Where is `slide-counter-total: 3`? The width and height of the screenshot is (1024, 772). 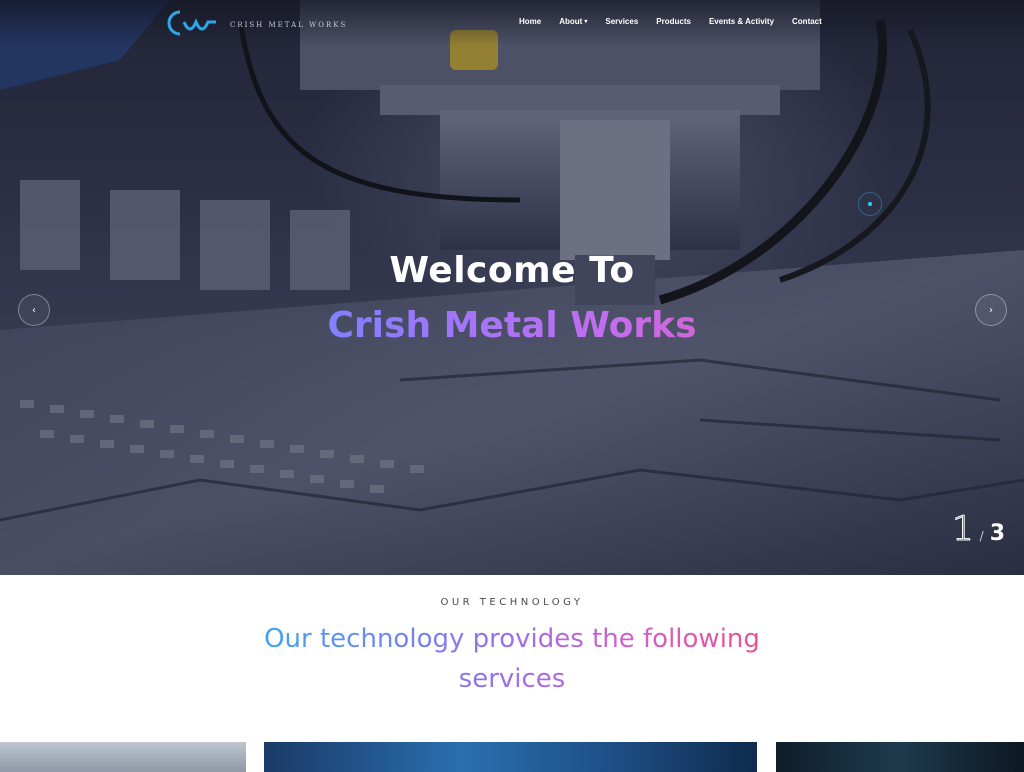 slide-counter-total: 3 is located at coordinates (997, 533).